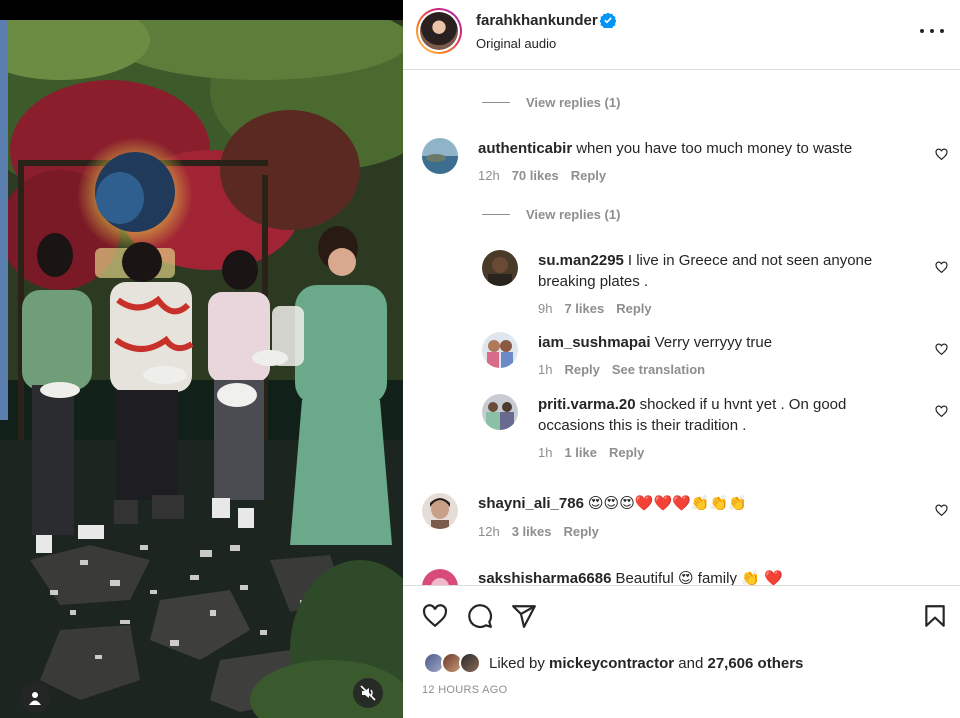 The height and width of the screenshot is (718, 960). I want to click on comment-likes: 3 likes, so click(532, 531).